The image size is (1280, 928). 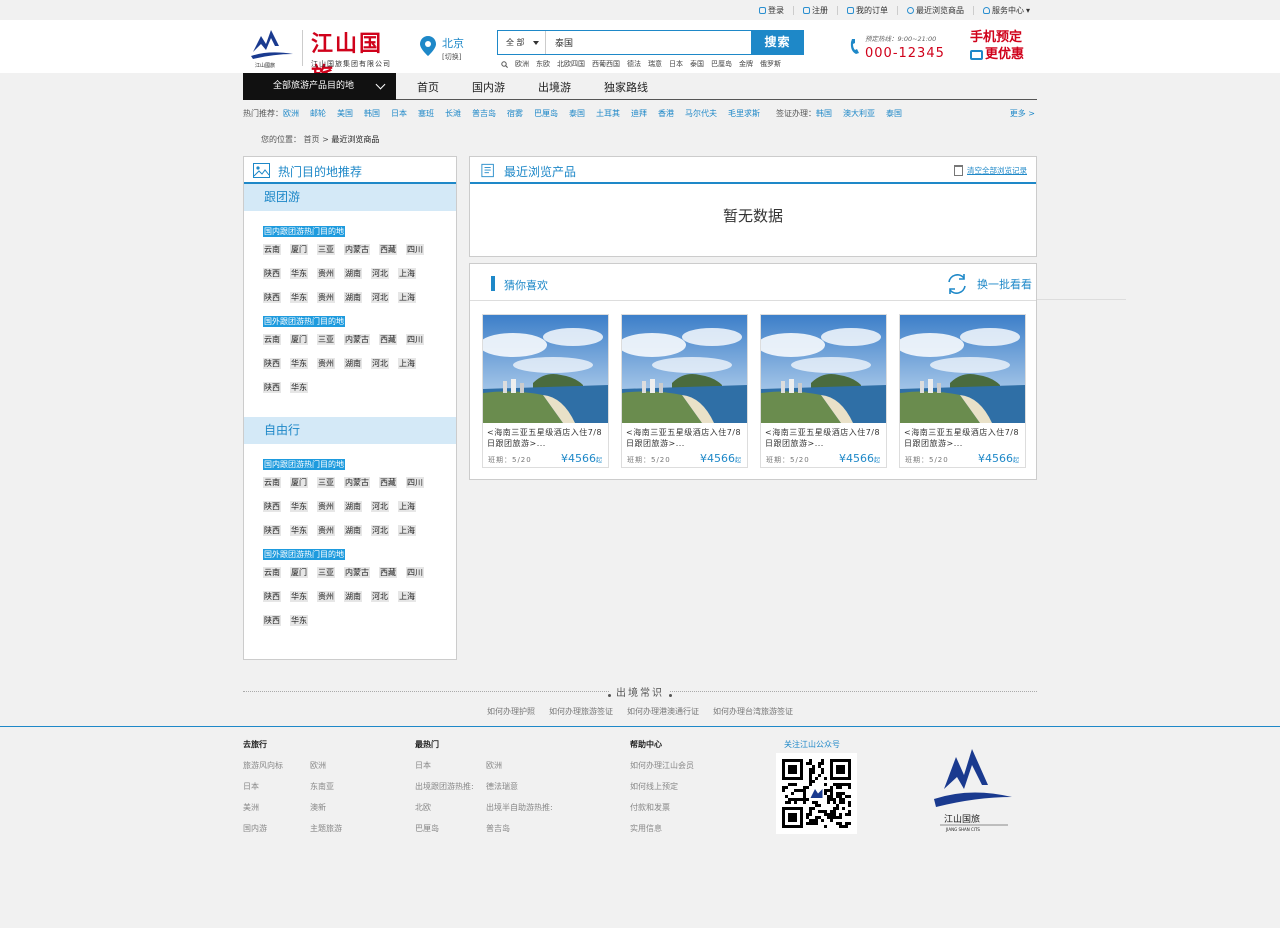 What do you see at coordinates (428, 87) in the screenshot?
I see `nav-item: 首页` at bounding box center [428, 87].